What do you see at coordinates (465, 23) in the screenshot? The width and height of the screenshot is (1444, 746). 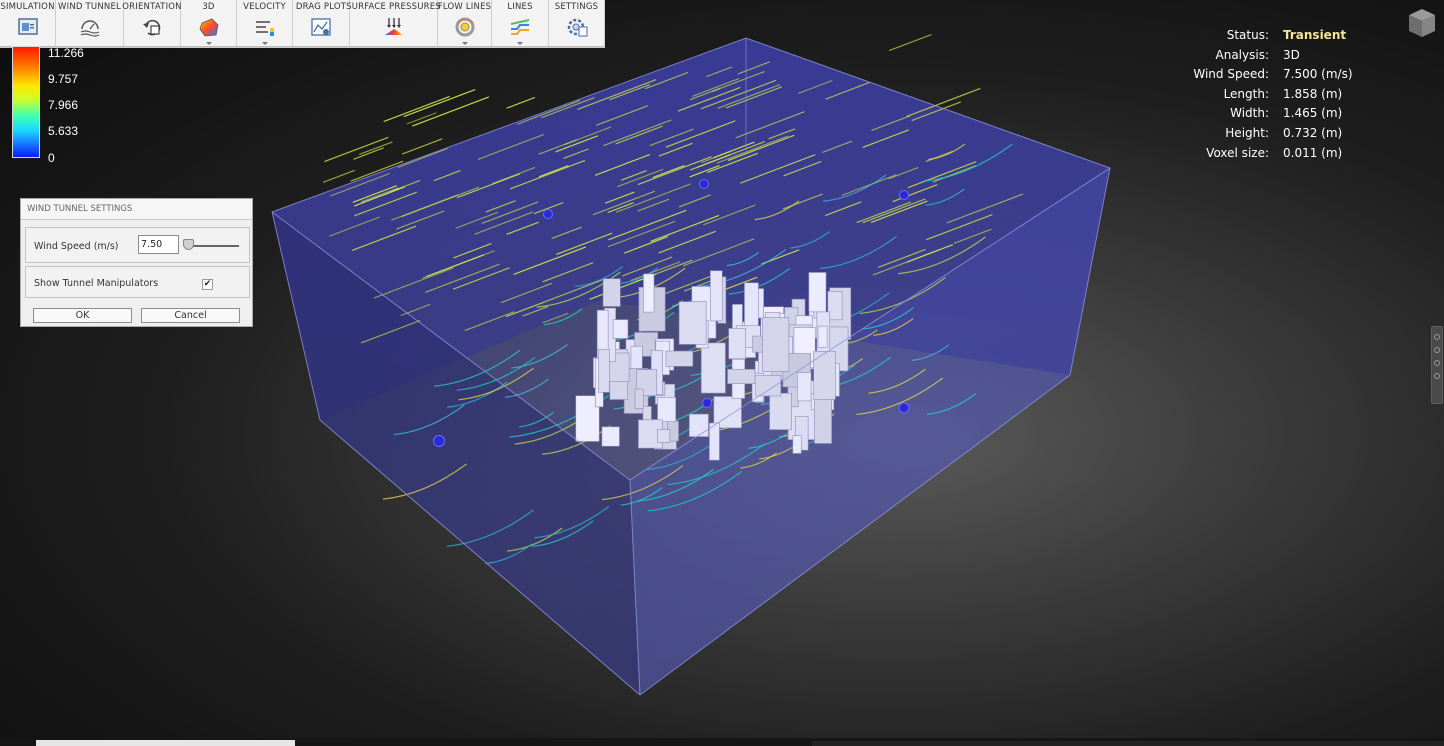 I see `toolbar-button-flow-lines: FLOW LINES` at bounding box center [465, 23].